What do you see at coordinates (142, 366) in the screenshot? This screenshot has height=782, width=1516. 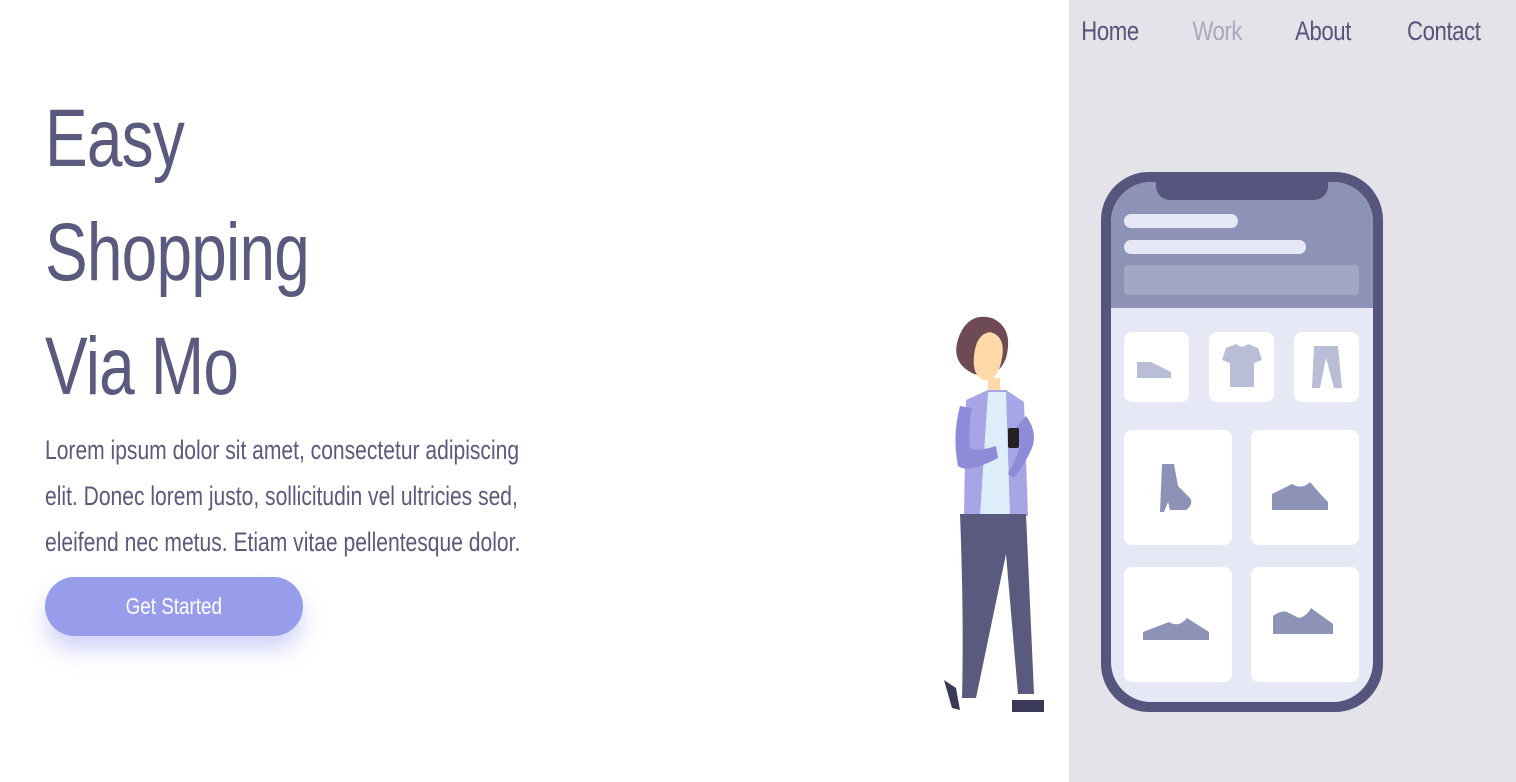 I see `hero-title-line: Via Mo` at bounding box center [142, 366].